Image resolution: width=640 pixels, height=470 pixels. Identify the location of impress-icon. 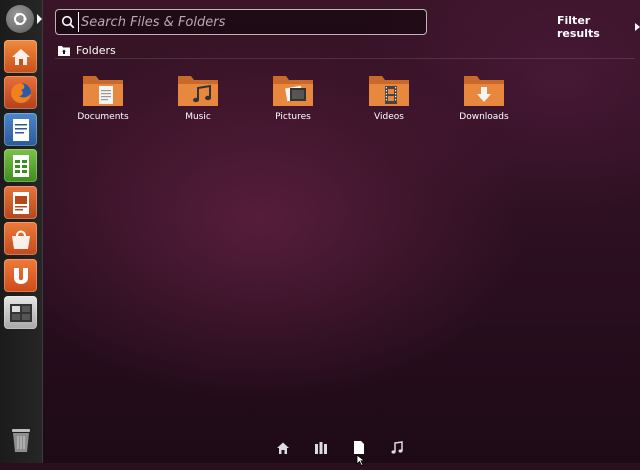
(20, 202).